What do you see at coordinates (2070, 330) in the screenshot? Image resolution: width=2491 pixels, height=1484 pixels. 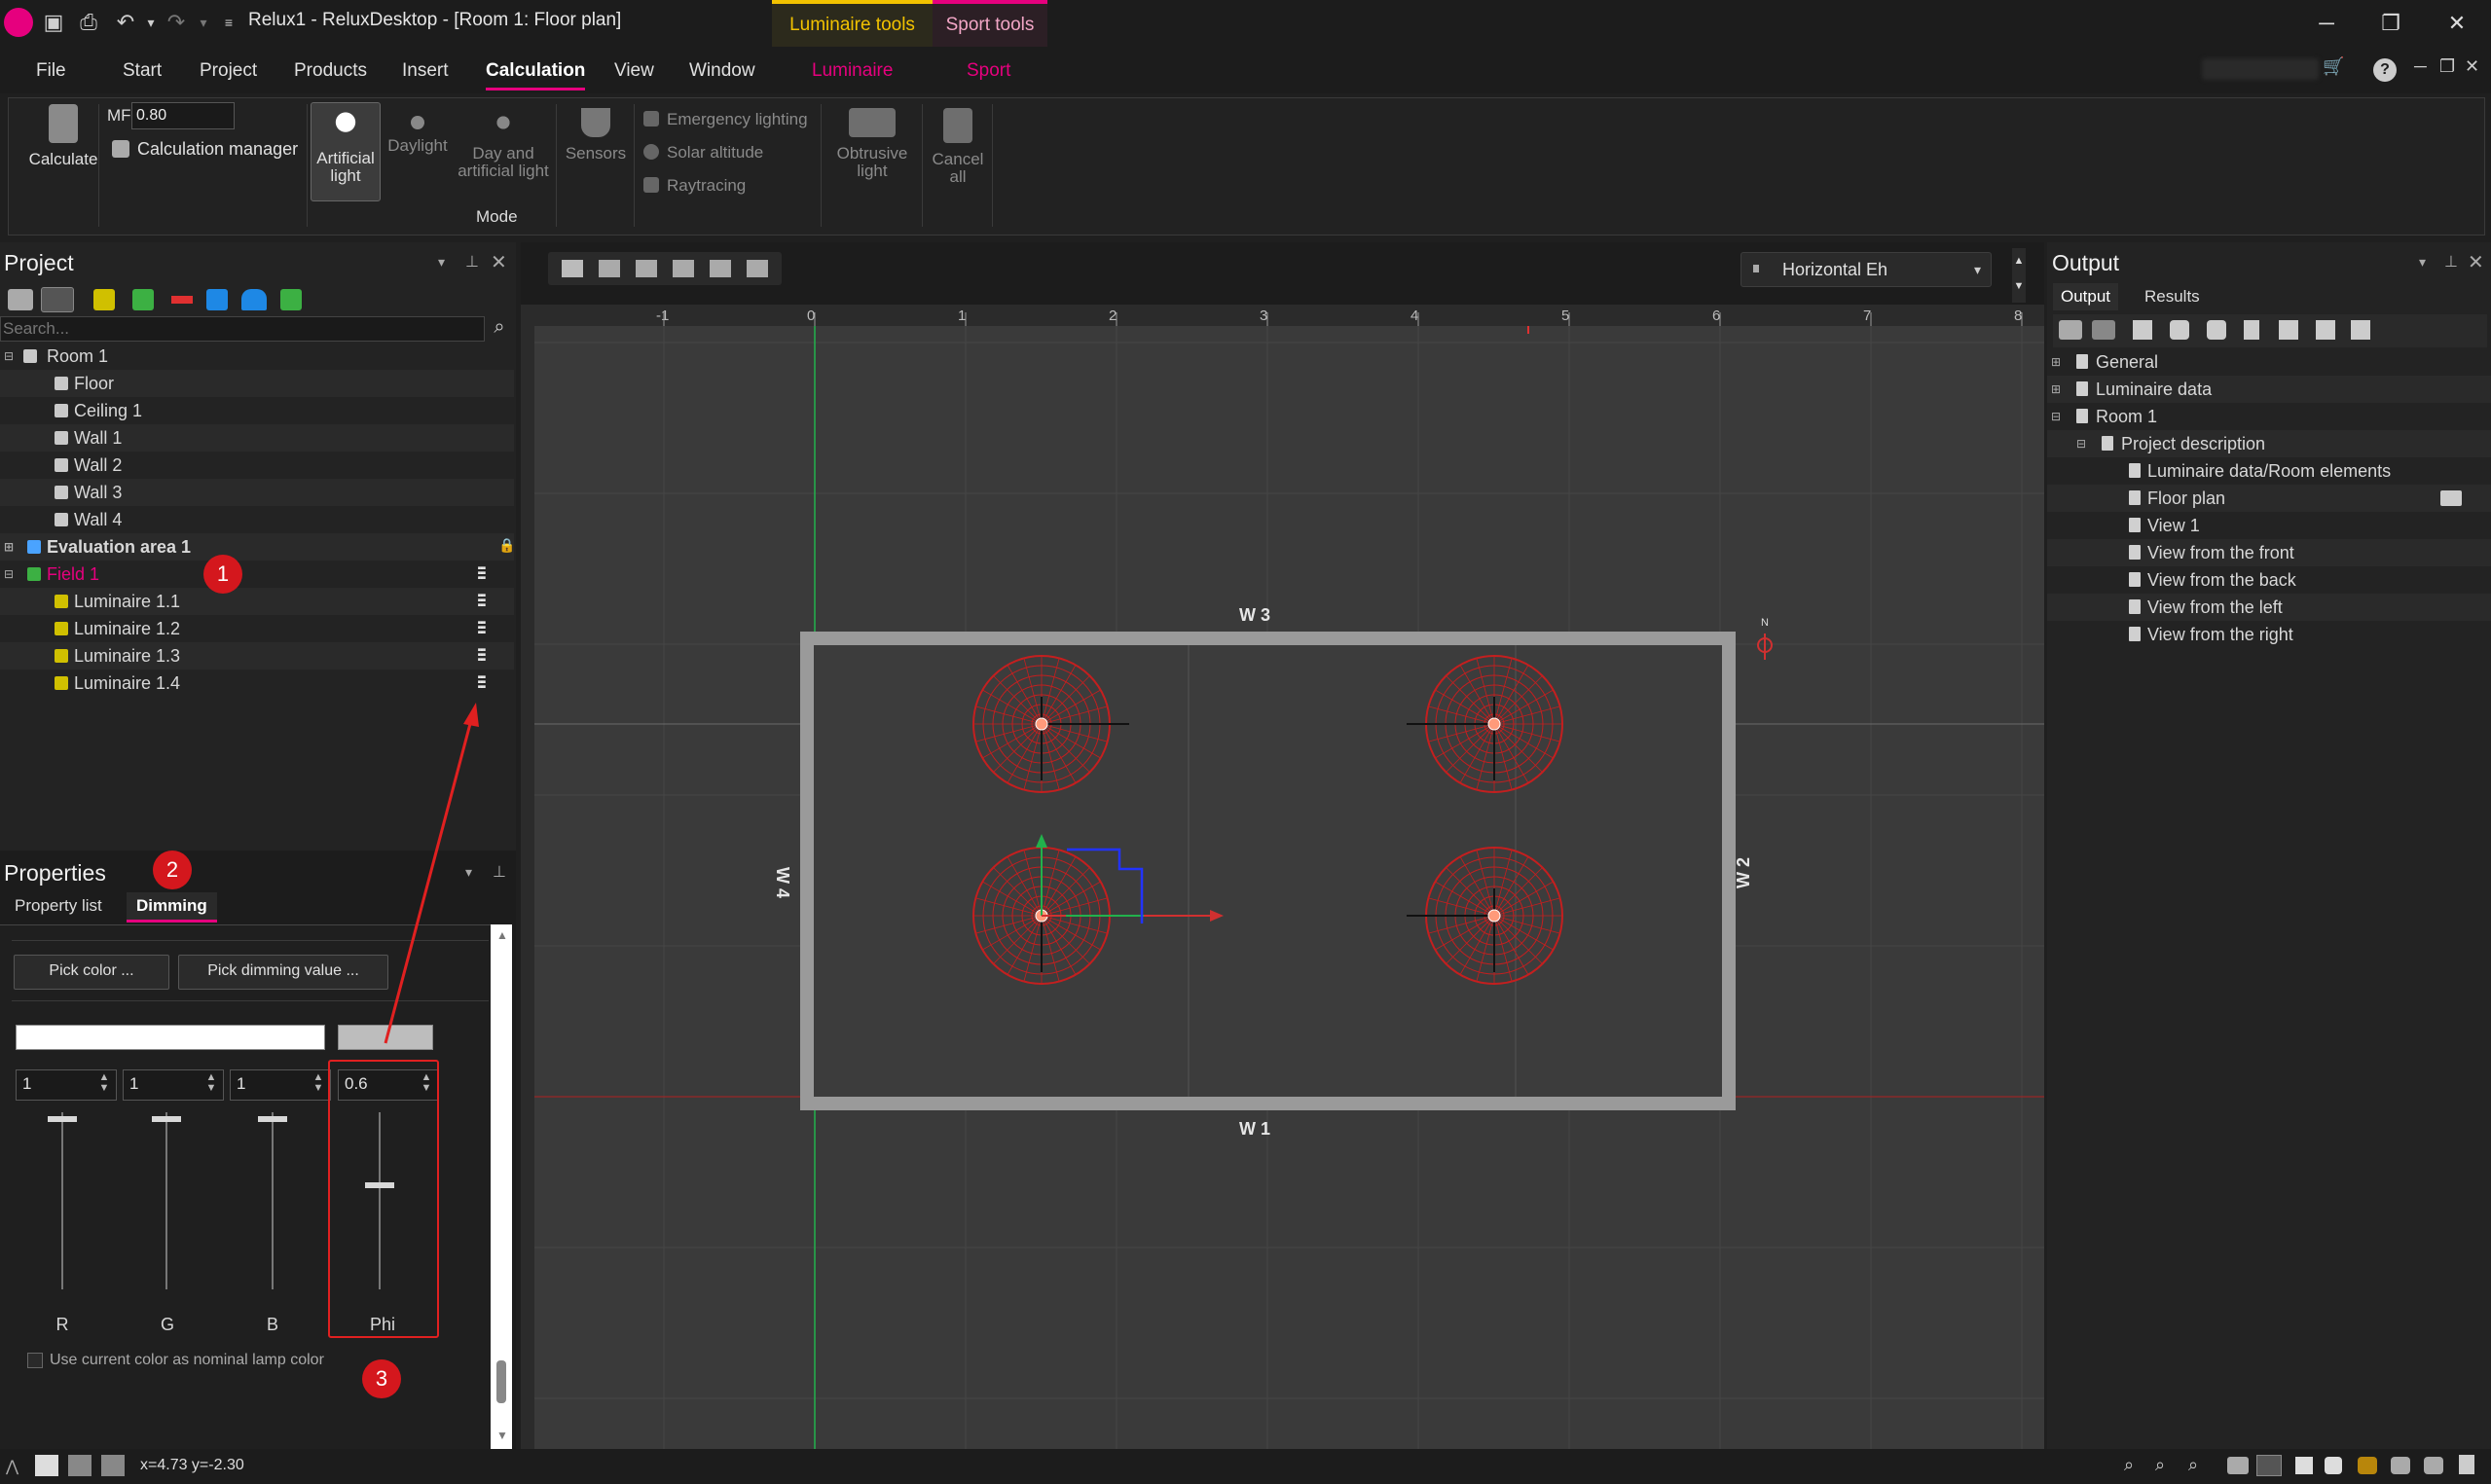 I see `room-icon` at bounding box center [2070, 330].